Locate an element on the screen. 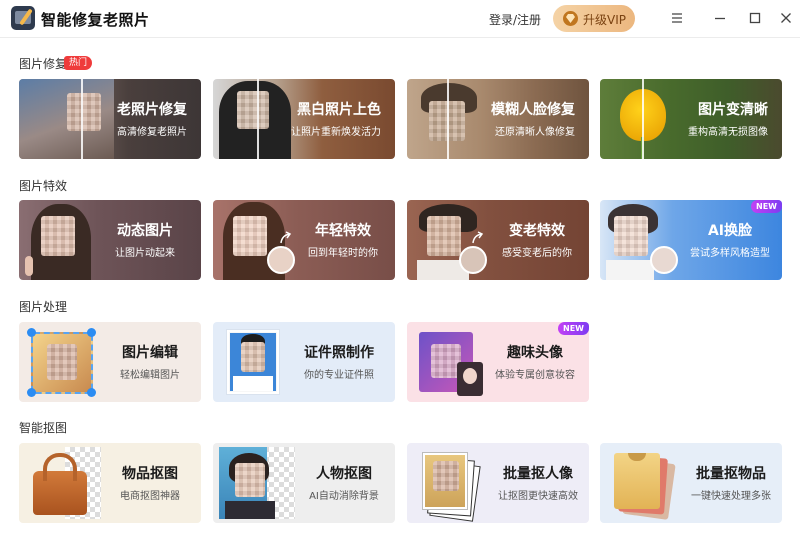 This screenshot has width=800, height=533. card-subtitle: 一键快速处理多张 is located at coordinates (731, 496).